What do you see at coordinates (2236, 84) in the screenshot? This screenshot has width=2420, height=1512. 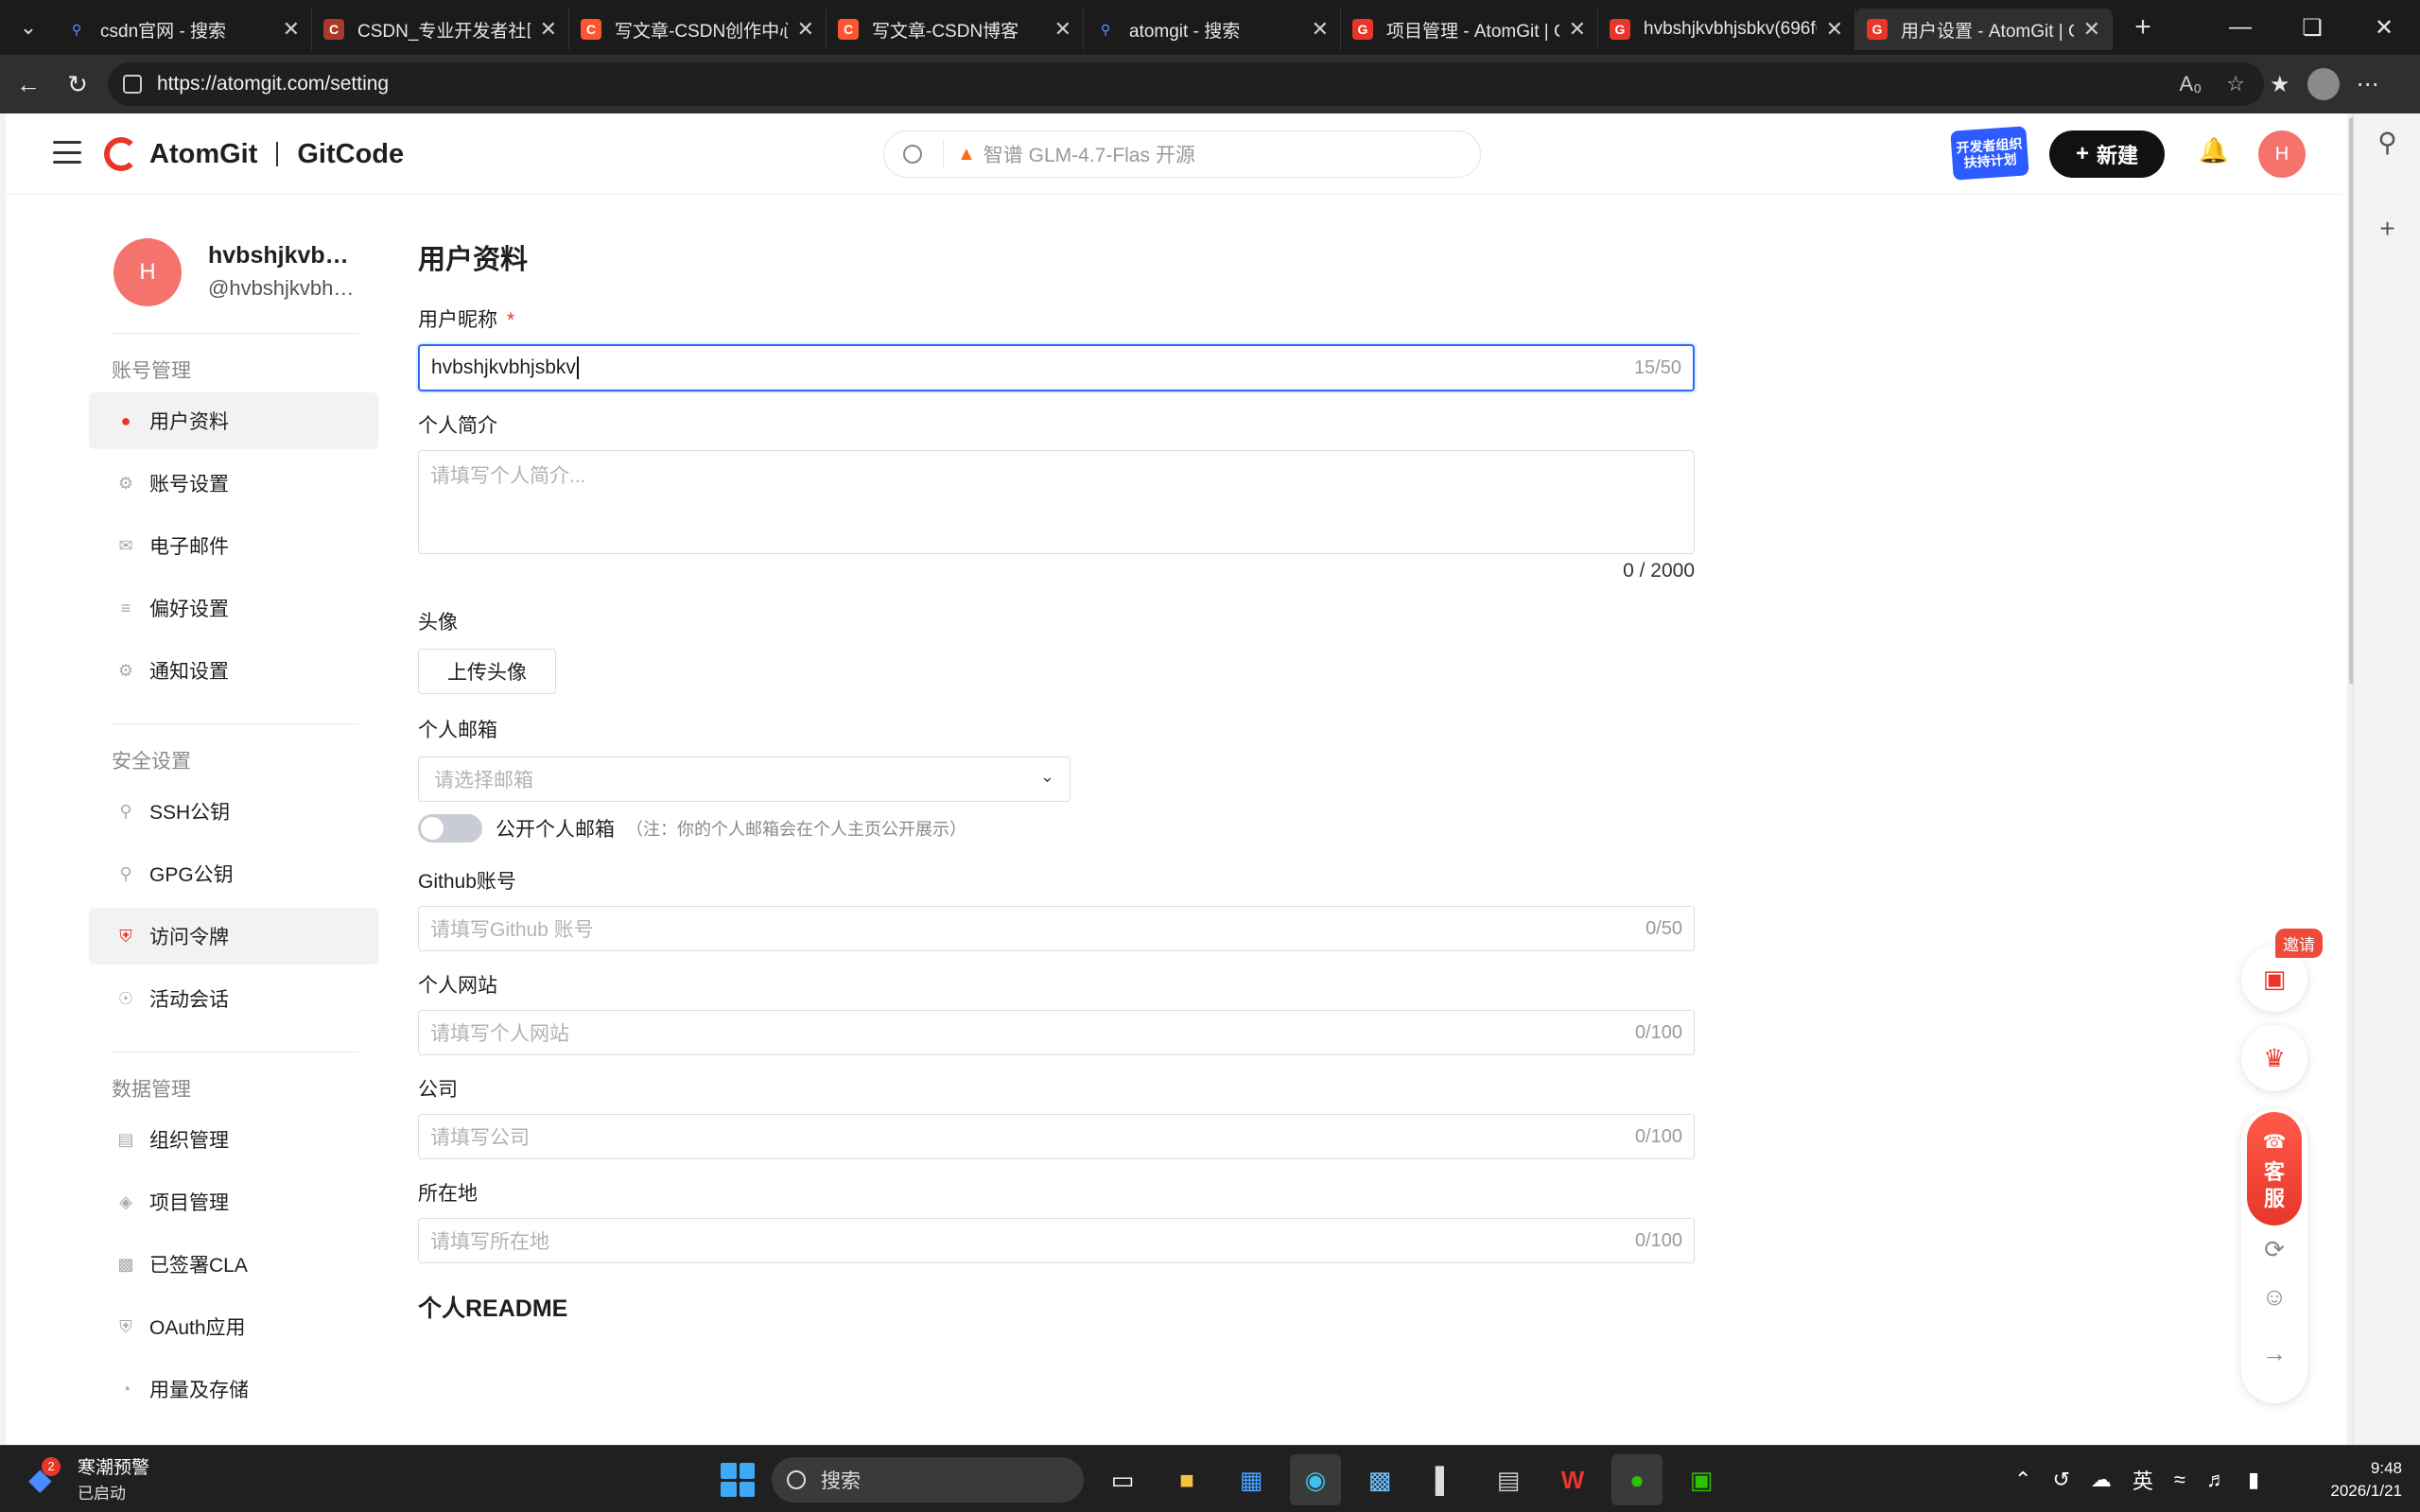 I see `favorite-star-icon: ☆` at bounding box center [2236, 84].